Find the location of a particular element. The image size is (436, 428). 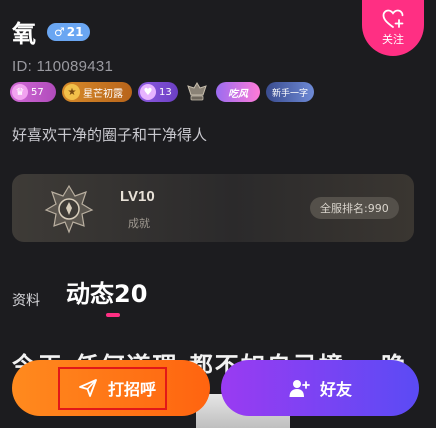

newcomer-badge: 新手一字 is located at coordinates (290, 92).